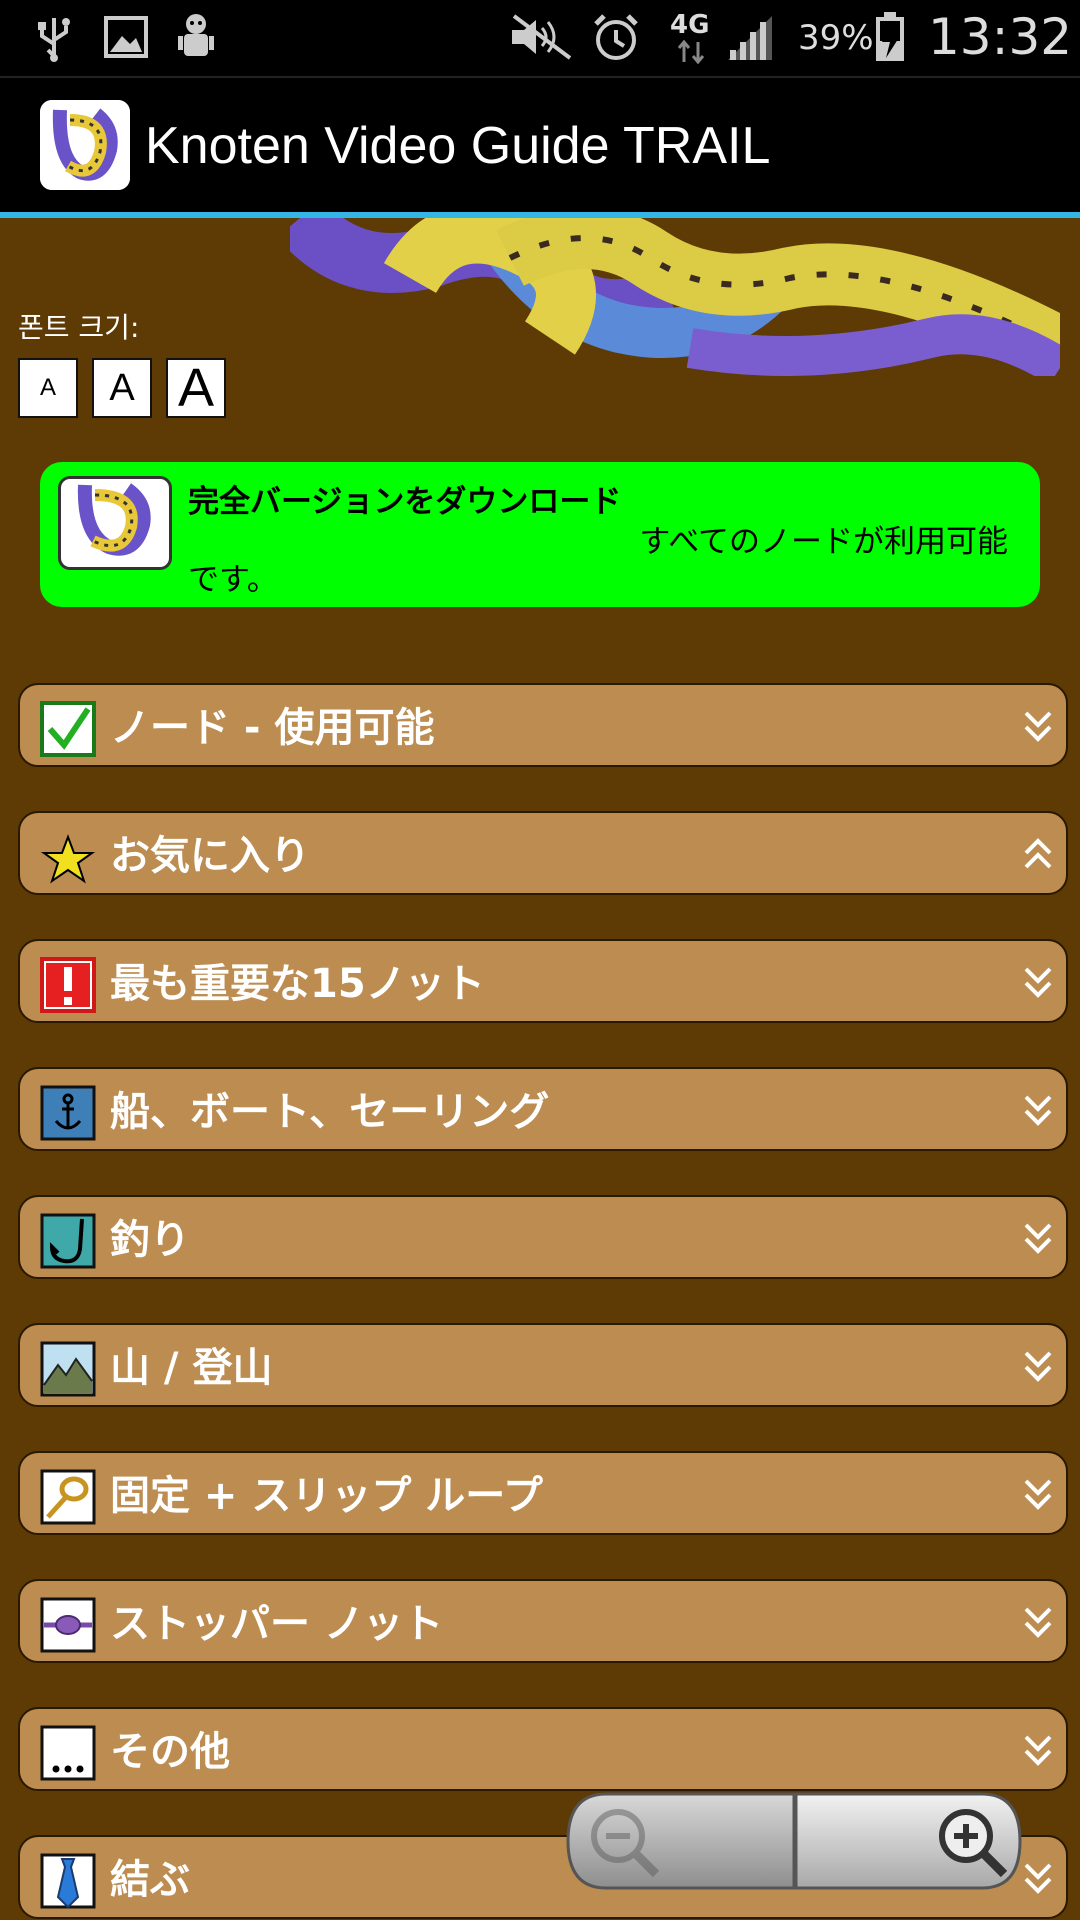 This screenshot has width=1080, height=1920. Describe the element at coordinates (543, 725) in the screenshot. I see `category-available-knots: ノード - 使用可能` at that location.